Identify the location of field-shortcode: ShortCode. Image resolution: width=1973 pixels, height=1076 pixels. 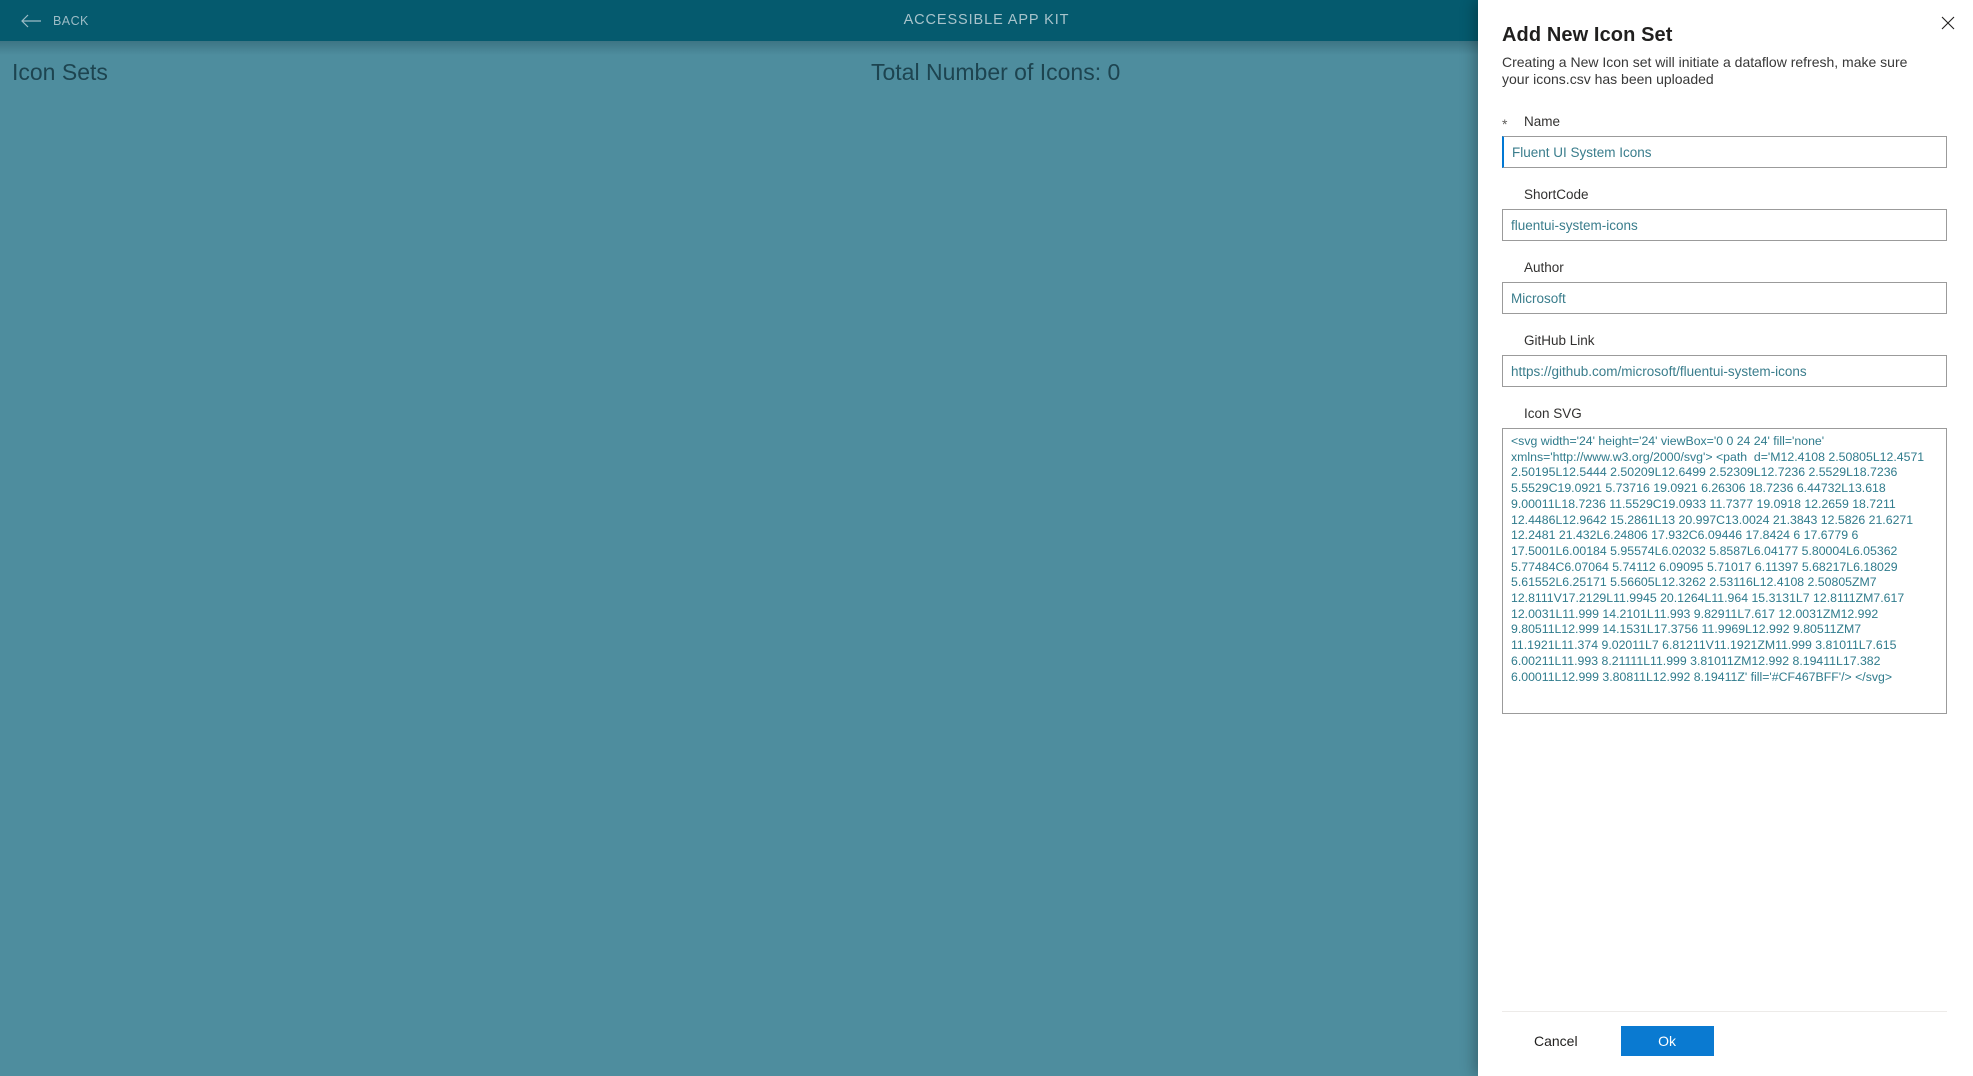
(1724, 214).